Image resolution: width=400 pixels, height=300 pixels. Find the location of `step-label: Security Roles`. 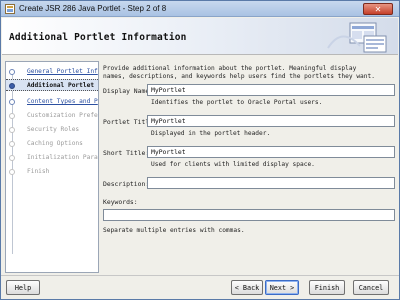

step-label: Security Roles is located at coordinates (53, 129).